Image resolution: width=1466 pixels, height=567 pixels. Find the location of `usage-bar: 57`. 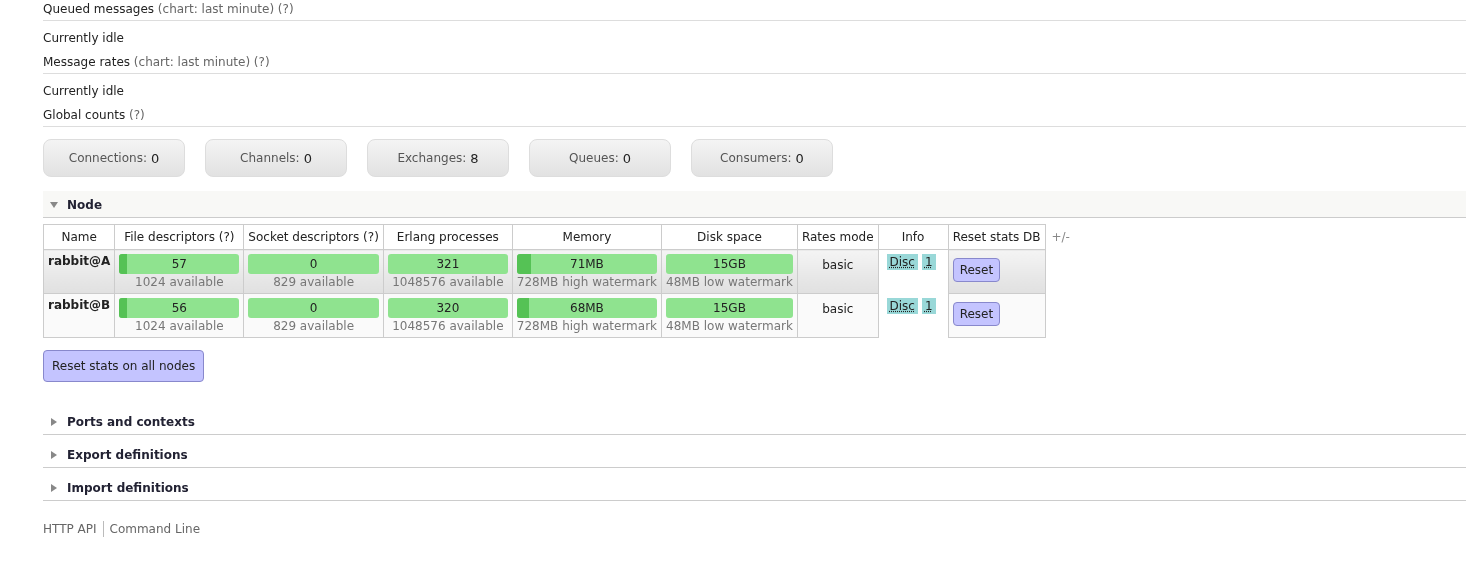

usage-bar: 57 is located at coordinates (179, 264).